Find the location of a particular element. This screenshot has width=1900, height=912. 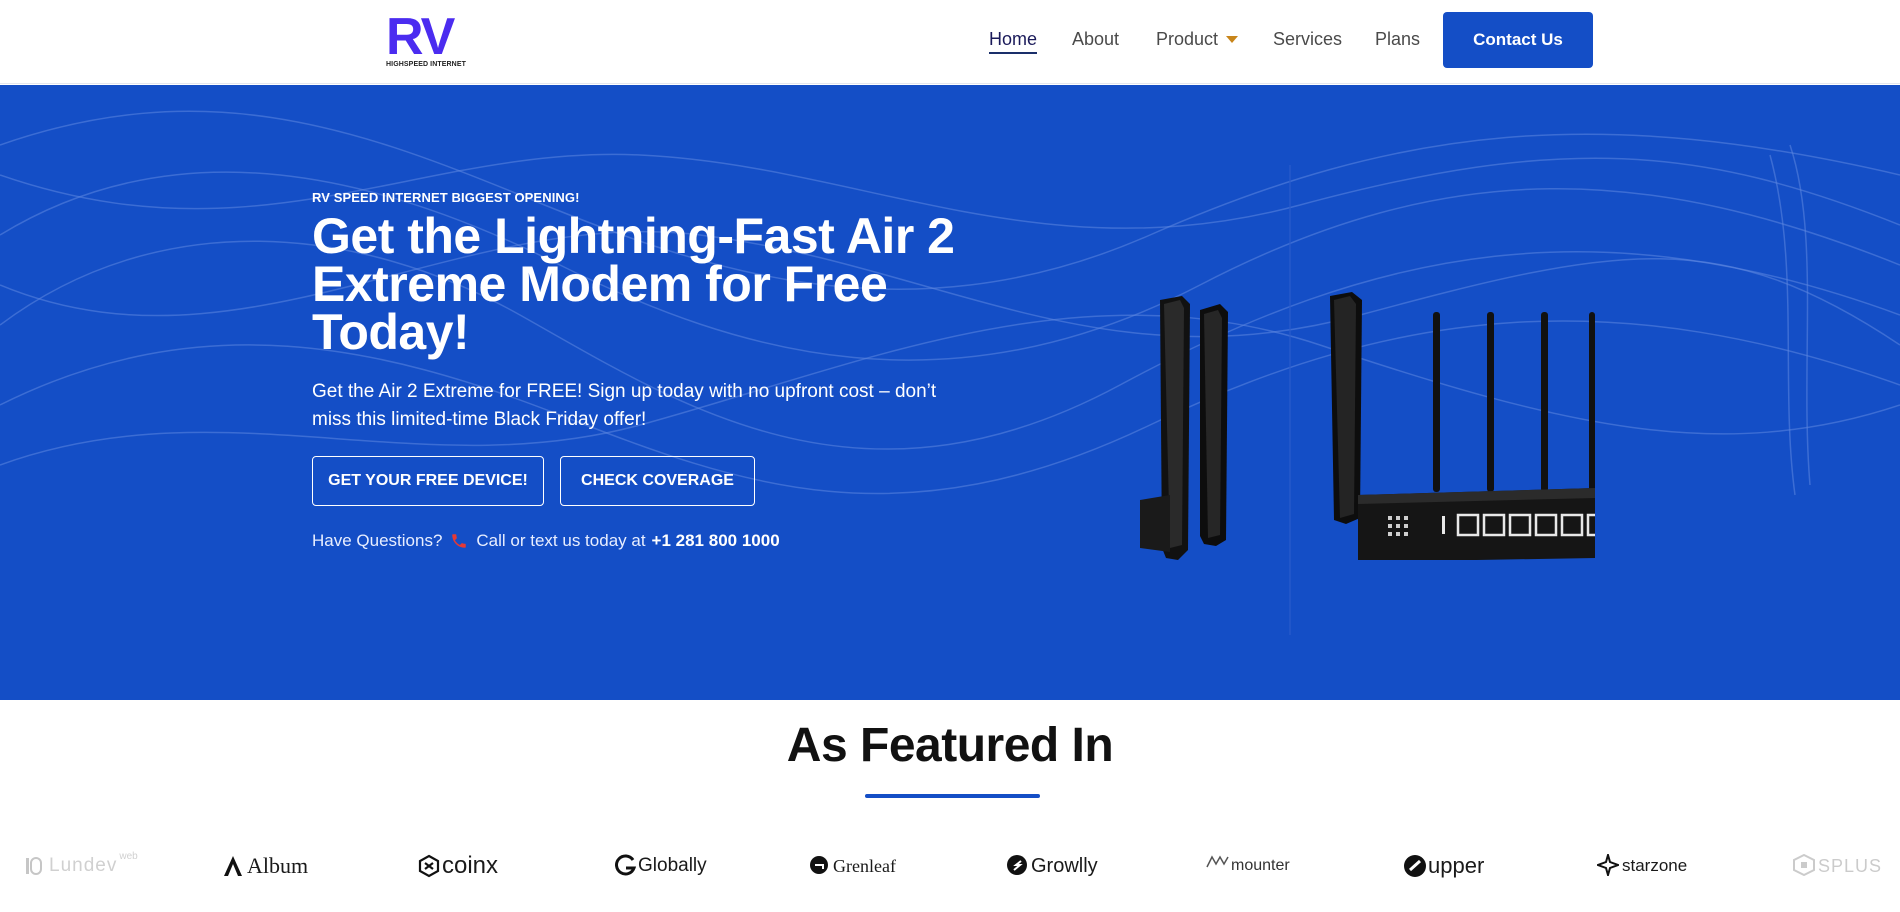

lundev-icon is located at coordinates (35, 866).